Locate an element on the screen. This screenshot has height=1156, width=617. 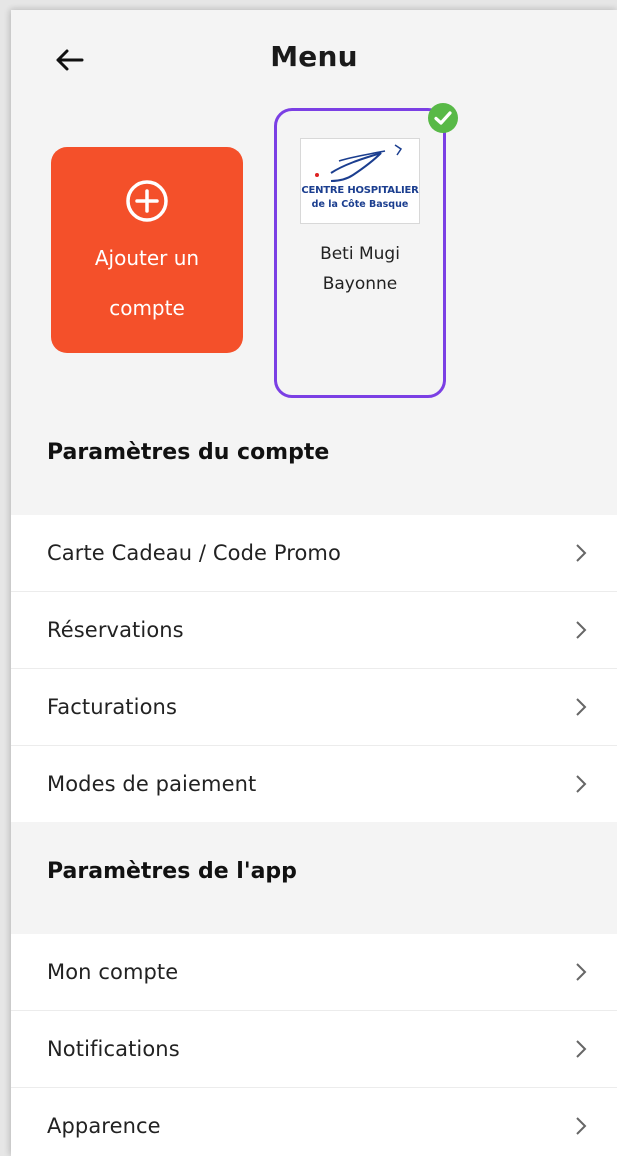
account-settings-title: Paramètres du compte is located at coordinates (188, 452).